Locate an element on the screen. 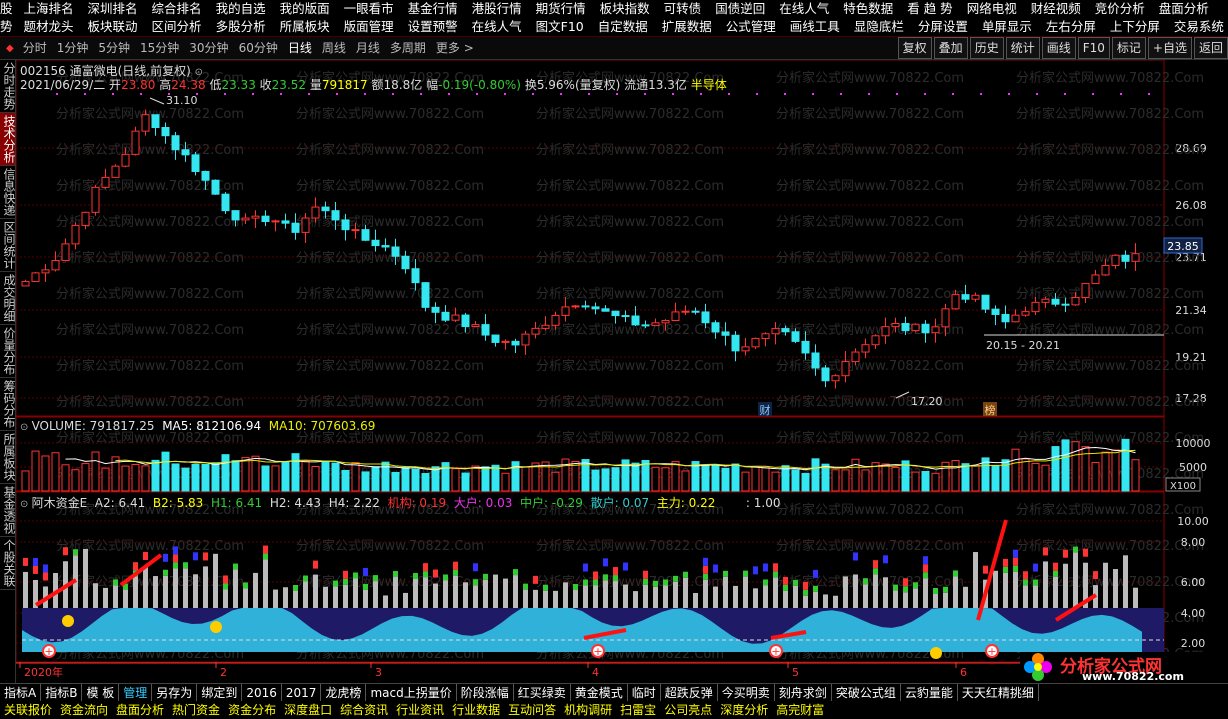  menu-item: 图文F10 is located at coordinates (560, 27).